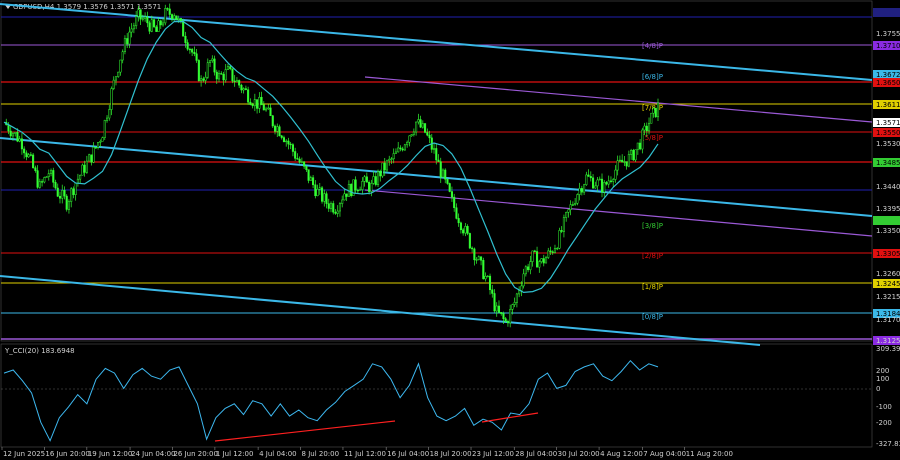  Describe the element at coordinates (888, 163) in the screenshot. I see `price-label: 1.3485` at that location.